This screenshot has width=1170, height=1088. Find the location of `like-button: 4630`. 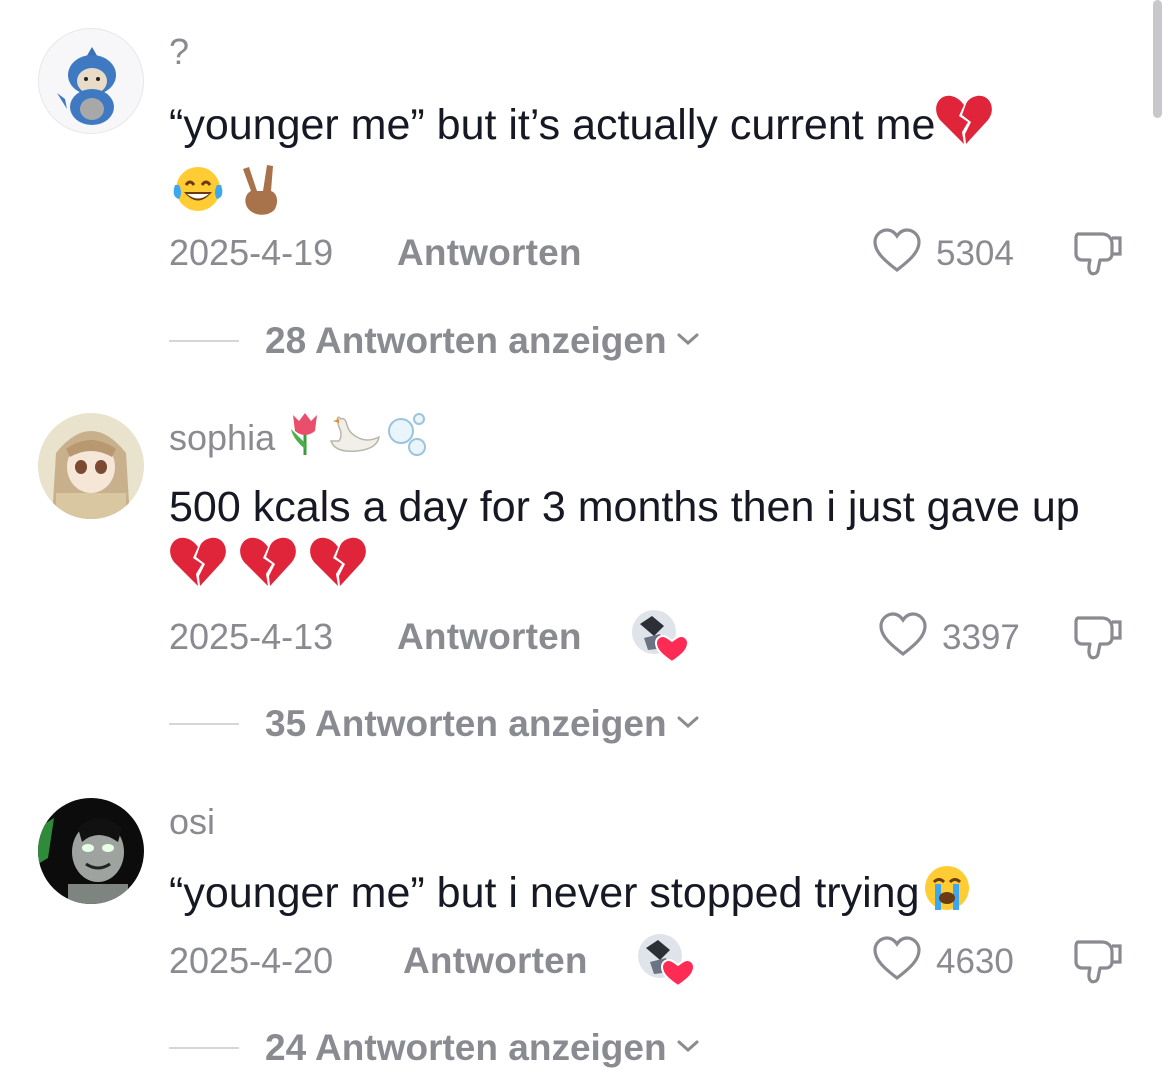

like-button: 4630 is located at coordinates (943, 961).